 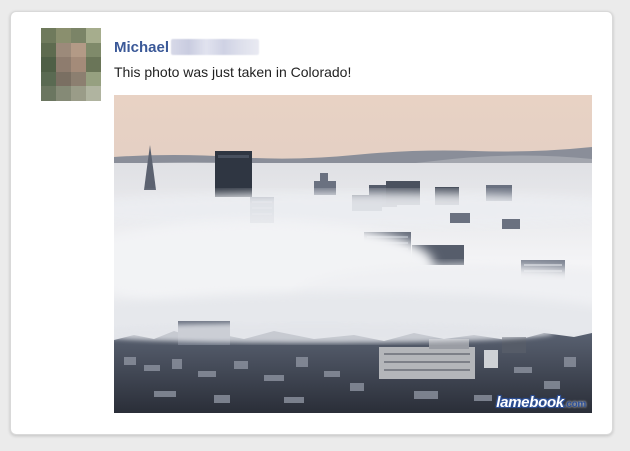 I want to click on redacted-surname, so click(x=215, y=47).